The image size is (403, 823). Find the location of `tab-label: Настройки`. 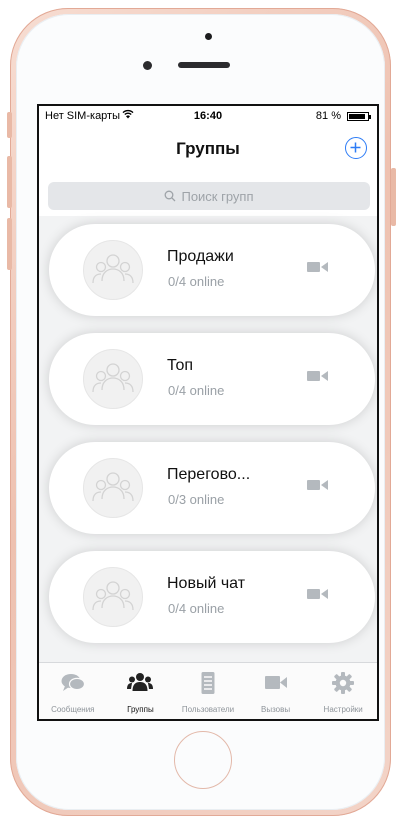

tab-label: Настройки is located at coordinates (343, 709).